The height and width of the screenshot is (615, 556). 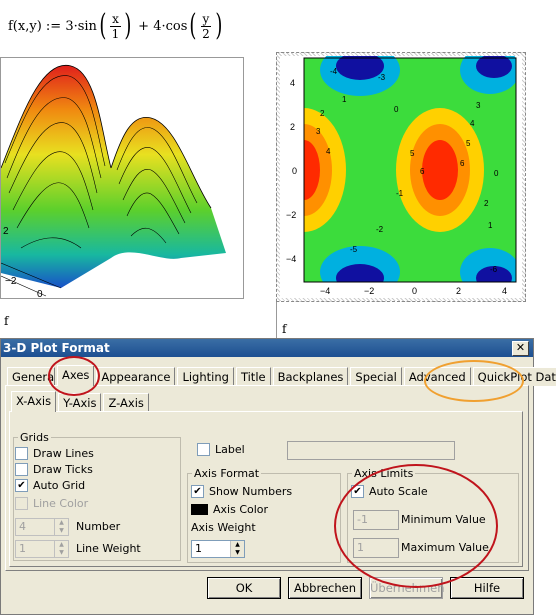 What do you see at coordinates (291, 215) in the screenshot?
I see `contour-y-tick: −2` at bounding box center [291, 215].